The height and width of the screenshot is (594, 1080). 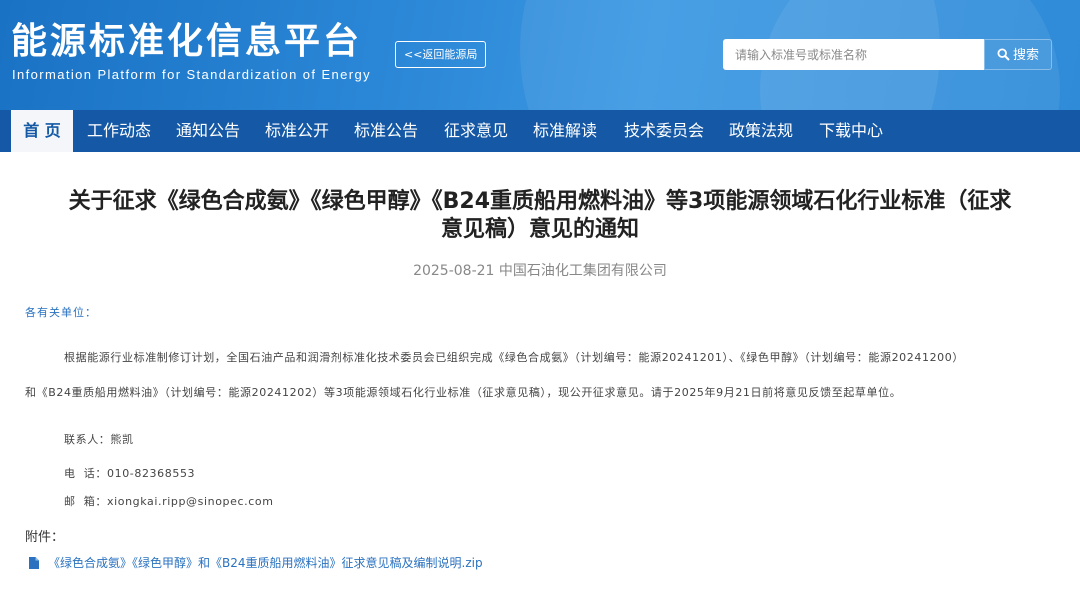 I want to click on site-logo-title: 能源标准化信息平台, so click(x=186, y=42).